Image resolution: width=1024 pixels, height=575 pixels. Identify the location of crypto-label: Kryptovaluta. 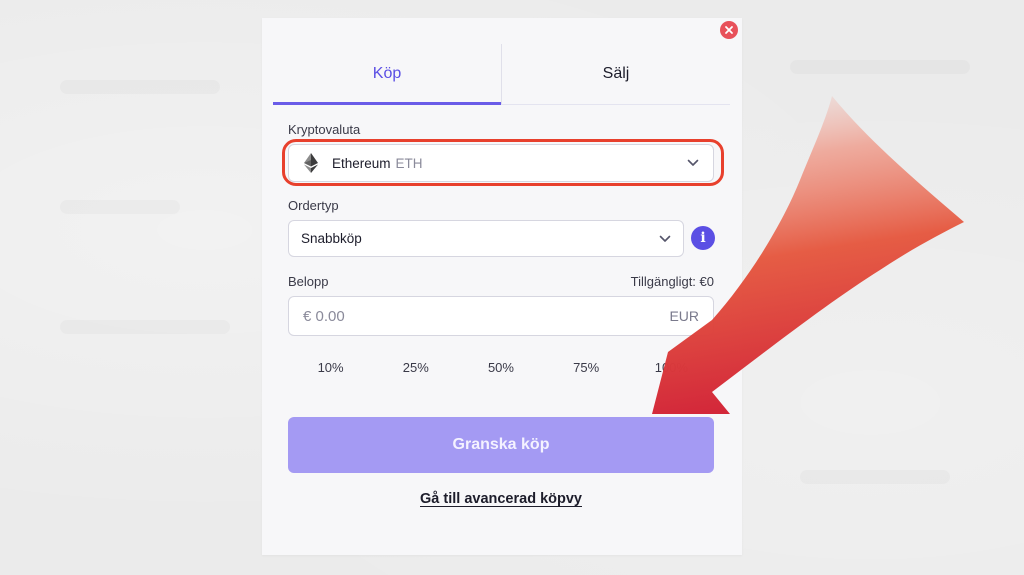
(324, 129).